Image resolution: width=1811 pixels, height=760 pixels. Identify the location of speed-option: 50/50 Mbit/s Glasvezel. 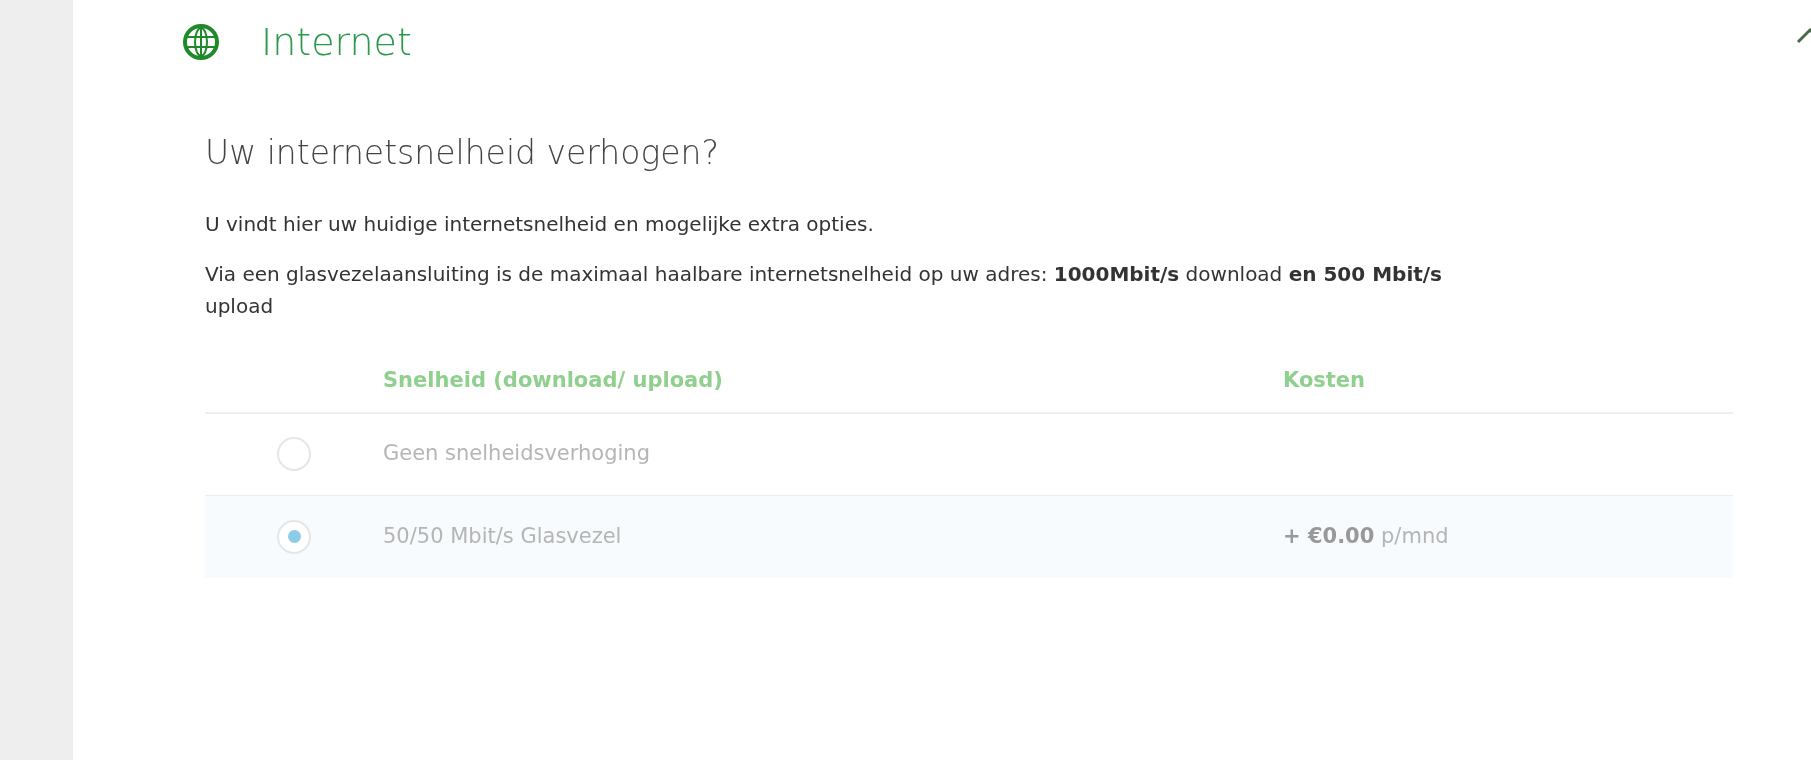
(502, 535).